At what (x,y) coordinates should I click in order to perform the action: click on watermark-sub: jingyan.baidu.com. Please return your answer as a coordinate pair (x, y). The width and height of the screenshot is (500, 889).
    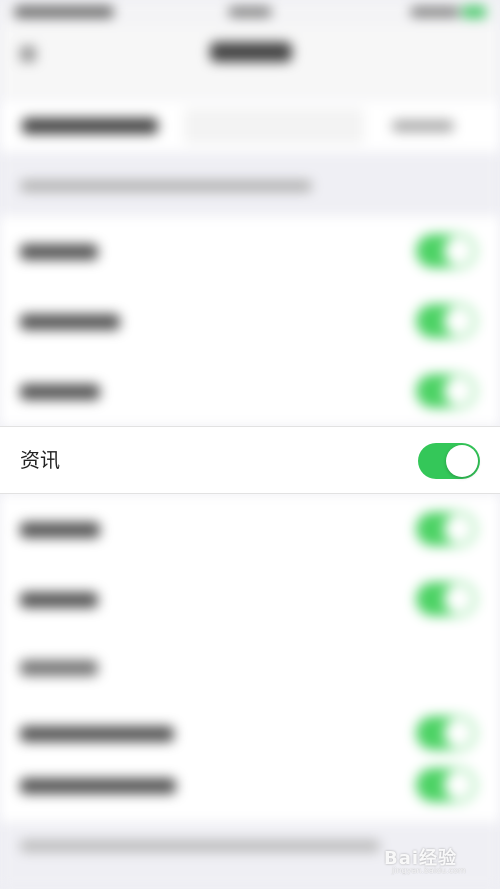
    Looking at the image, I should click on (429, 870).